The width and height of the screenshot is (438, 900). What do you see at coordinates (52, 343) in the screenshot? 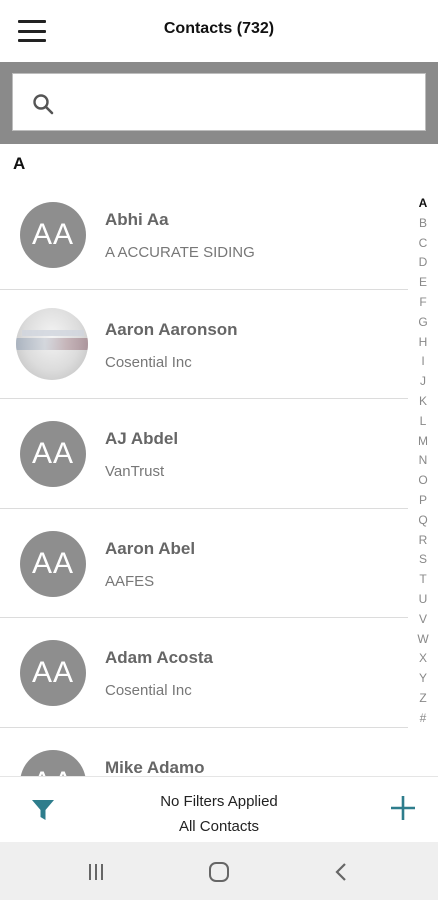
I see `contact-photo` at bounding box center [52, 343].